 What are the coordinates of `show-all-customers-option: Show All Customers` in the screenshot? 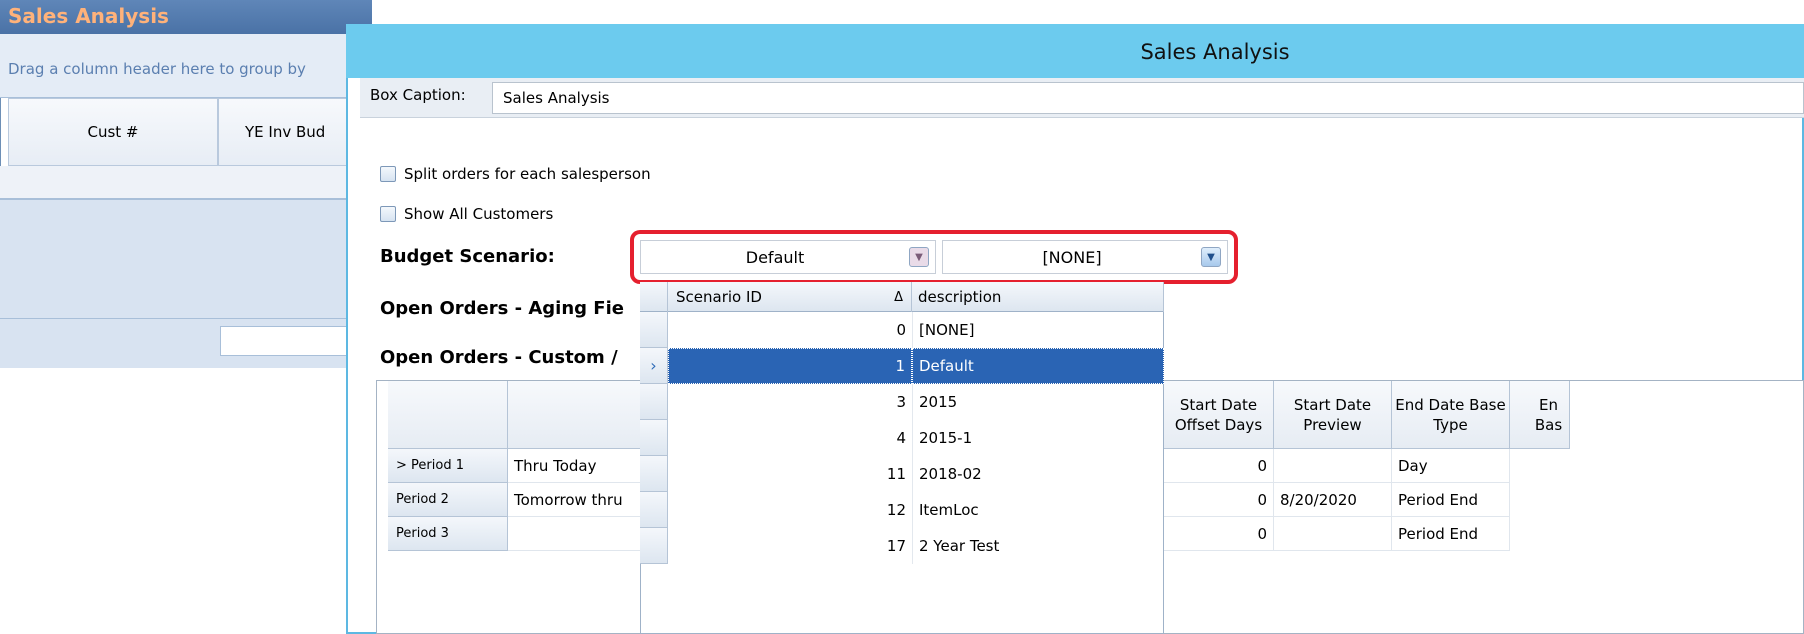 It's located at (466, 214).